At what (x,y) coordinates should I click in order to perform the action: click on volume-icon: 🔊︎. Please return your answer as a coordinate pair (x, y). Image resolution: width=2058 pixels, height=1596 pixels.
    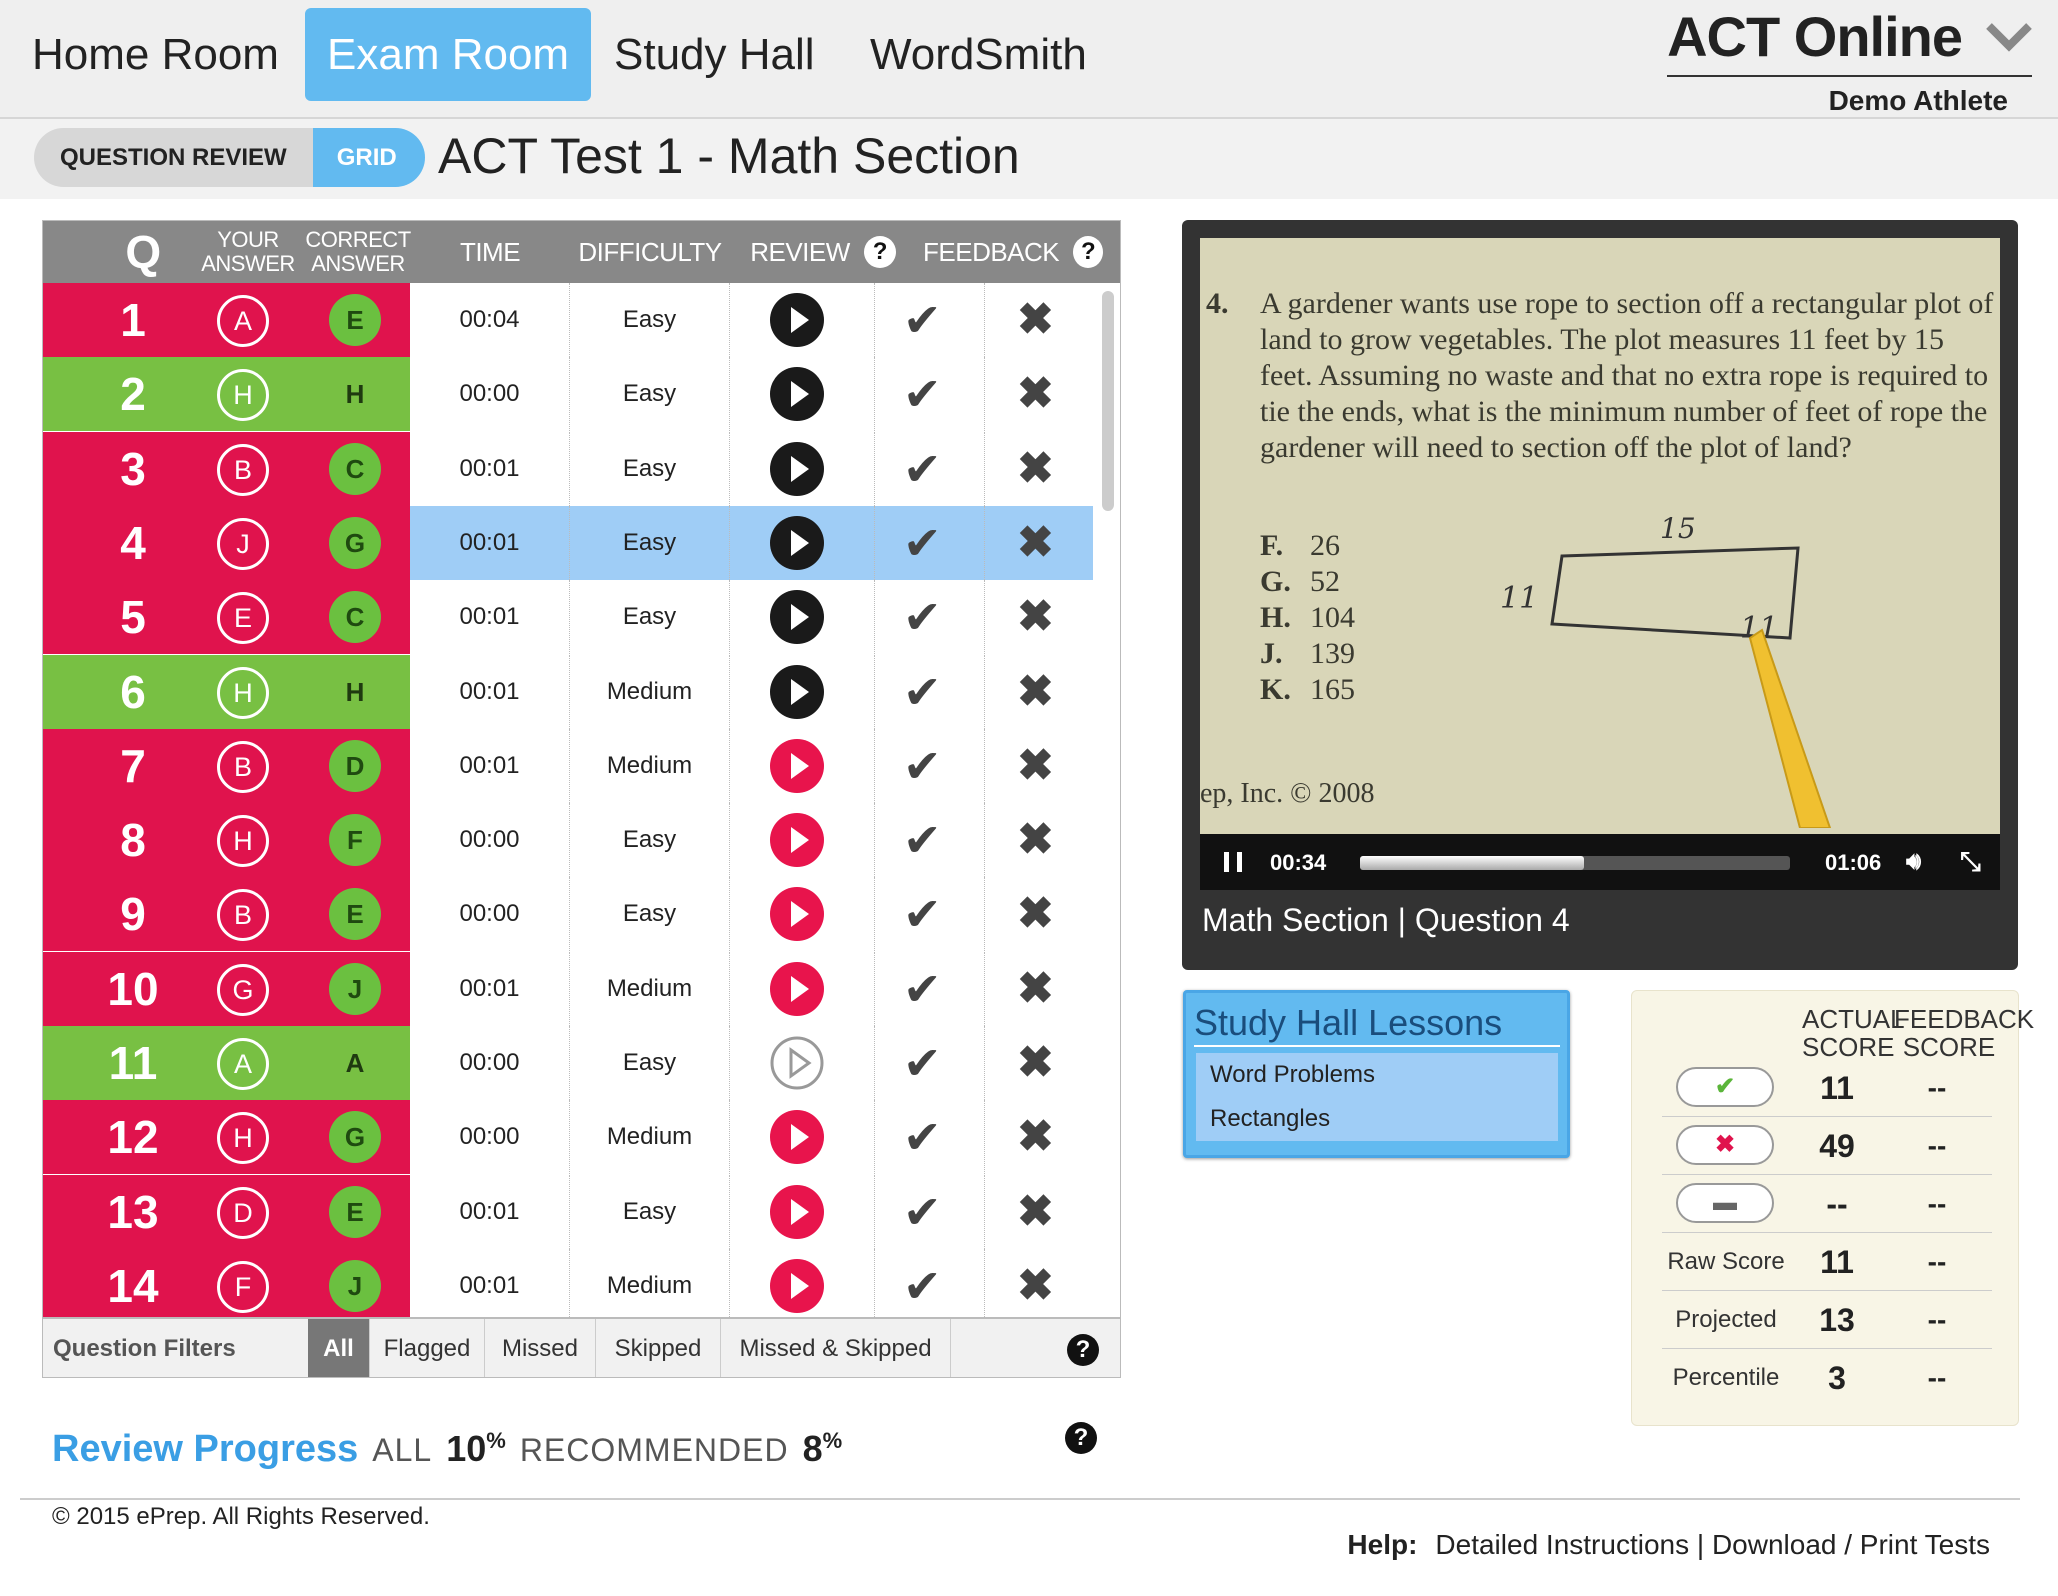
    Looking at the image, I should click on (1913, 862).